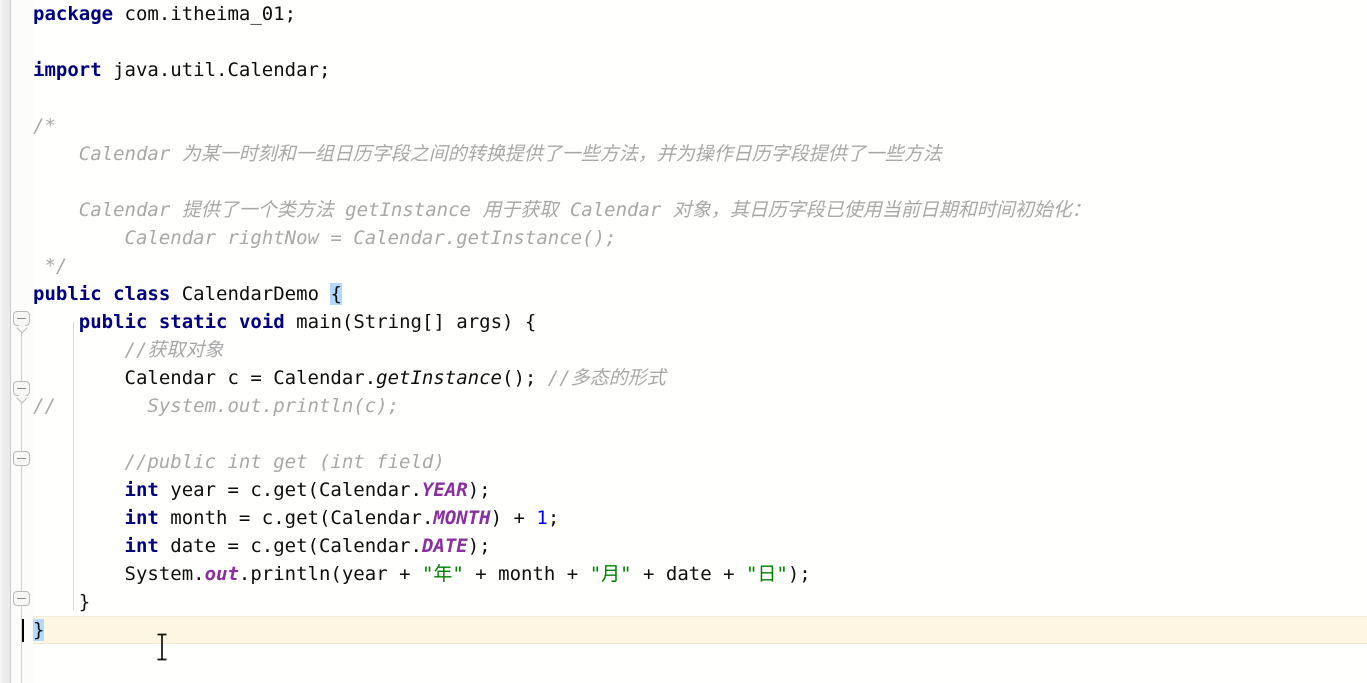  I want to click on code-line-22: }, so click(61, 602).